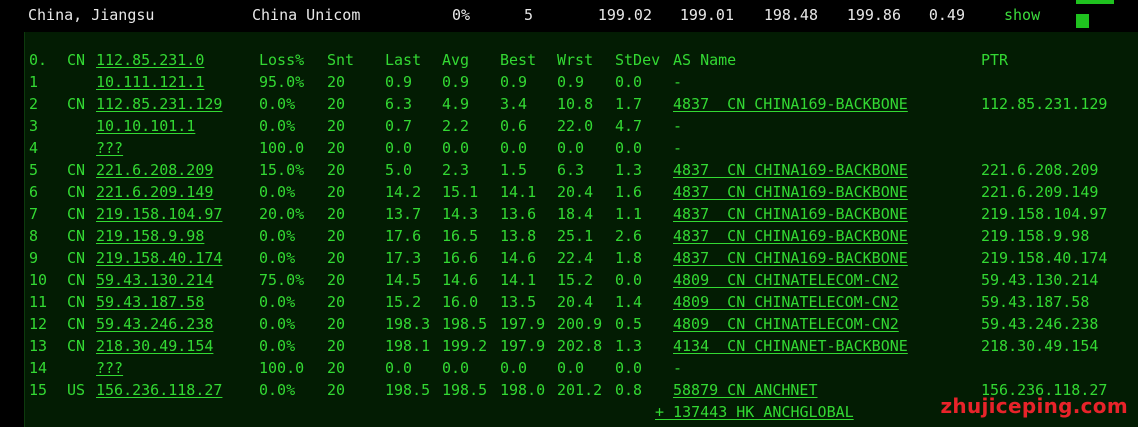 This screenshot has width=1138, height=427. I want to click on wrst-value: 22.0, so click(575, 126).